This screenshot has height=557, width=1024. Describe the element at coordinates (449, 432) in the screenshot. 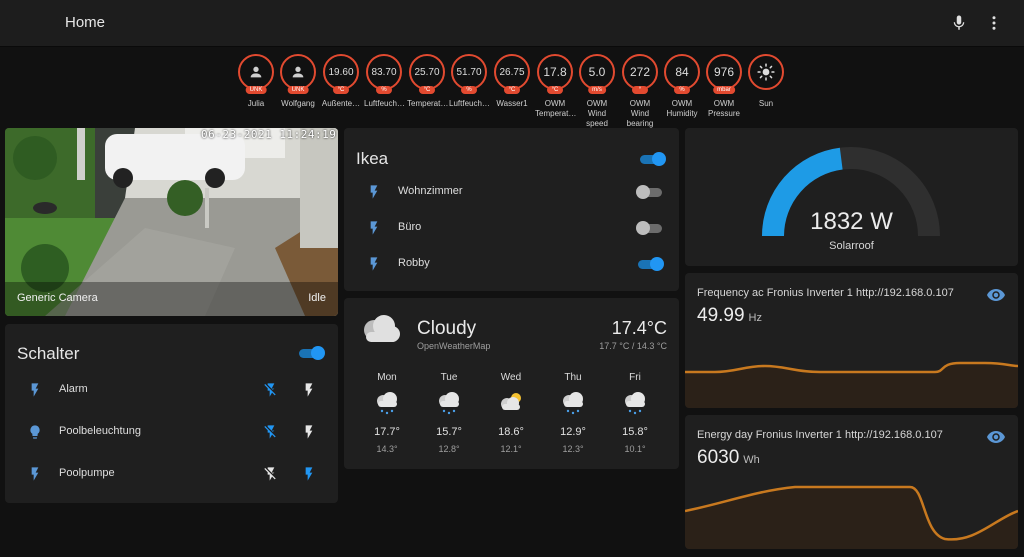

I see `forecast-high: 15.7°` at that location.